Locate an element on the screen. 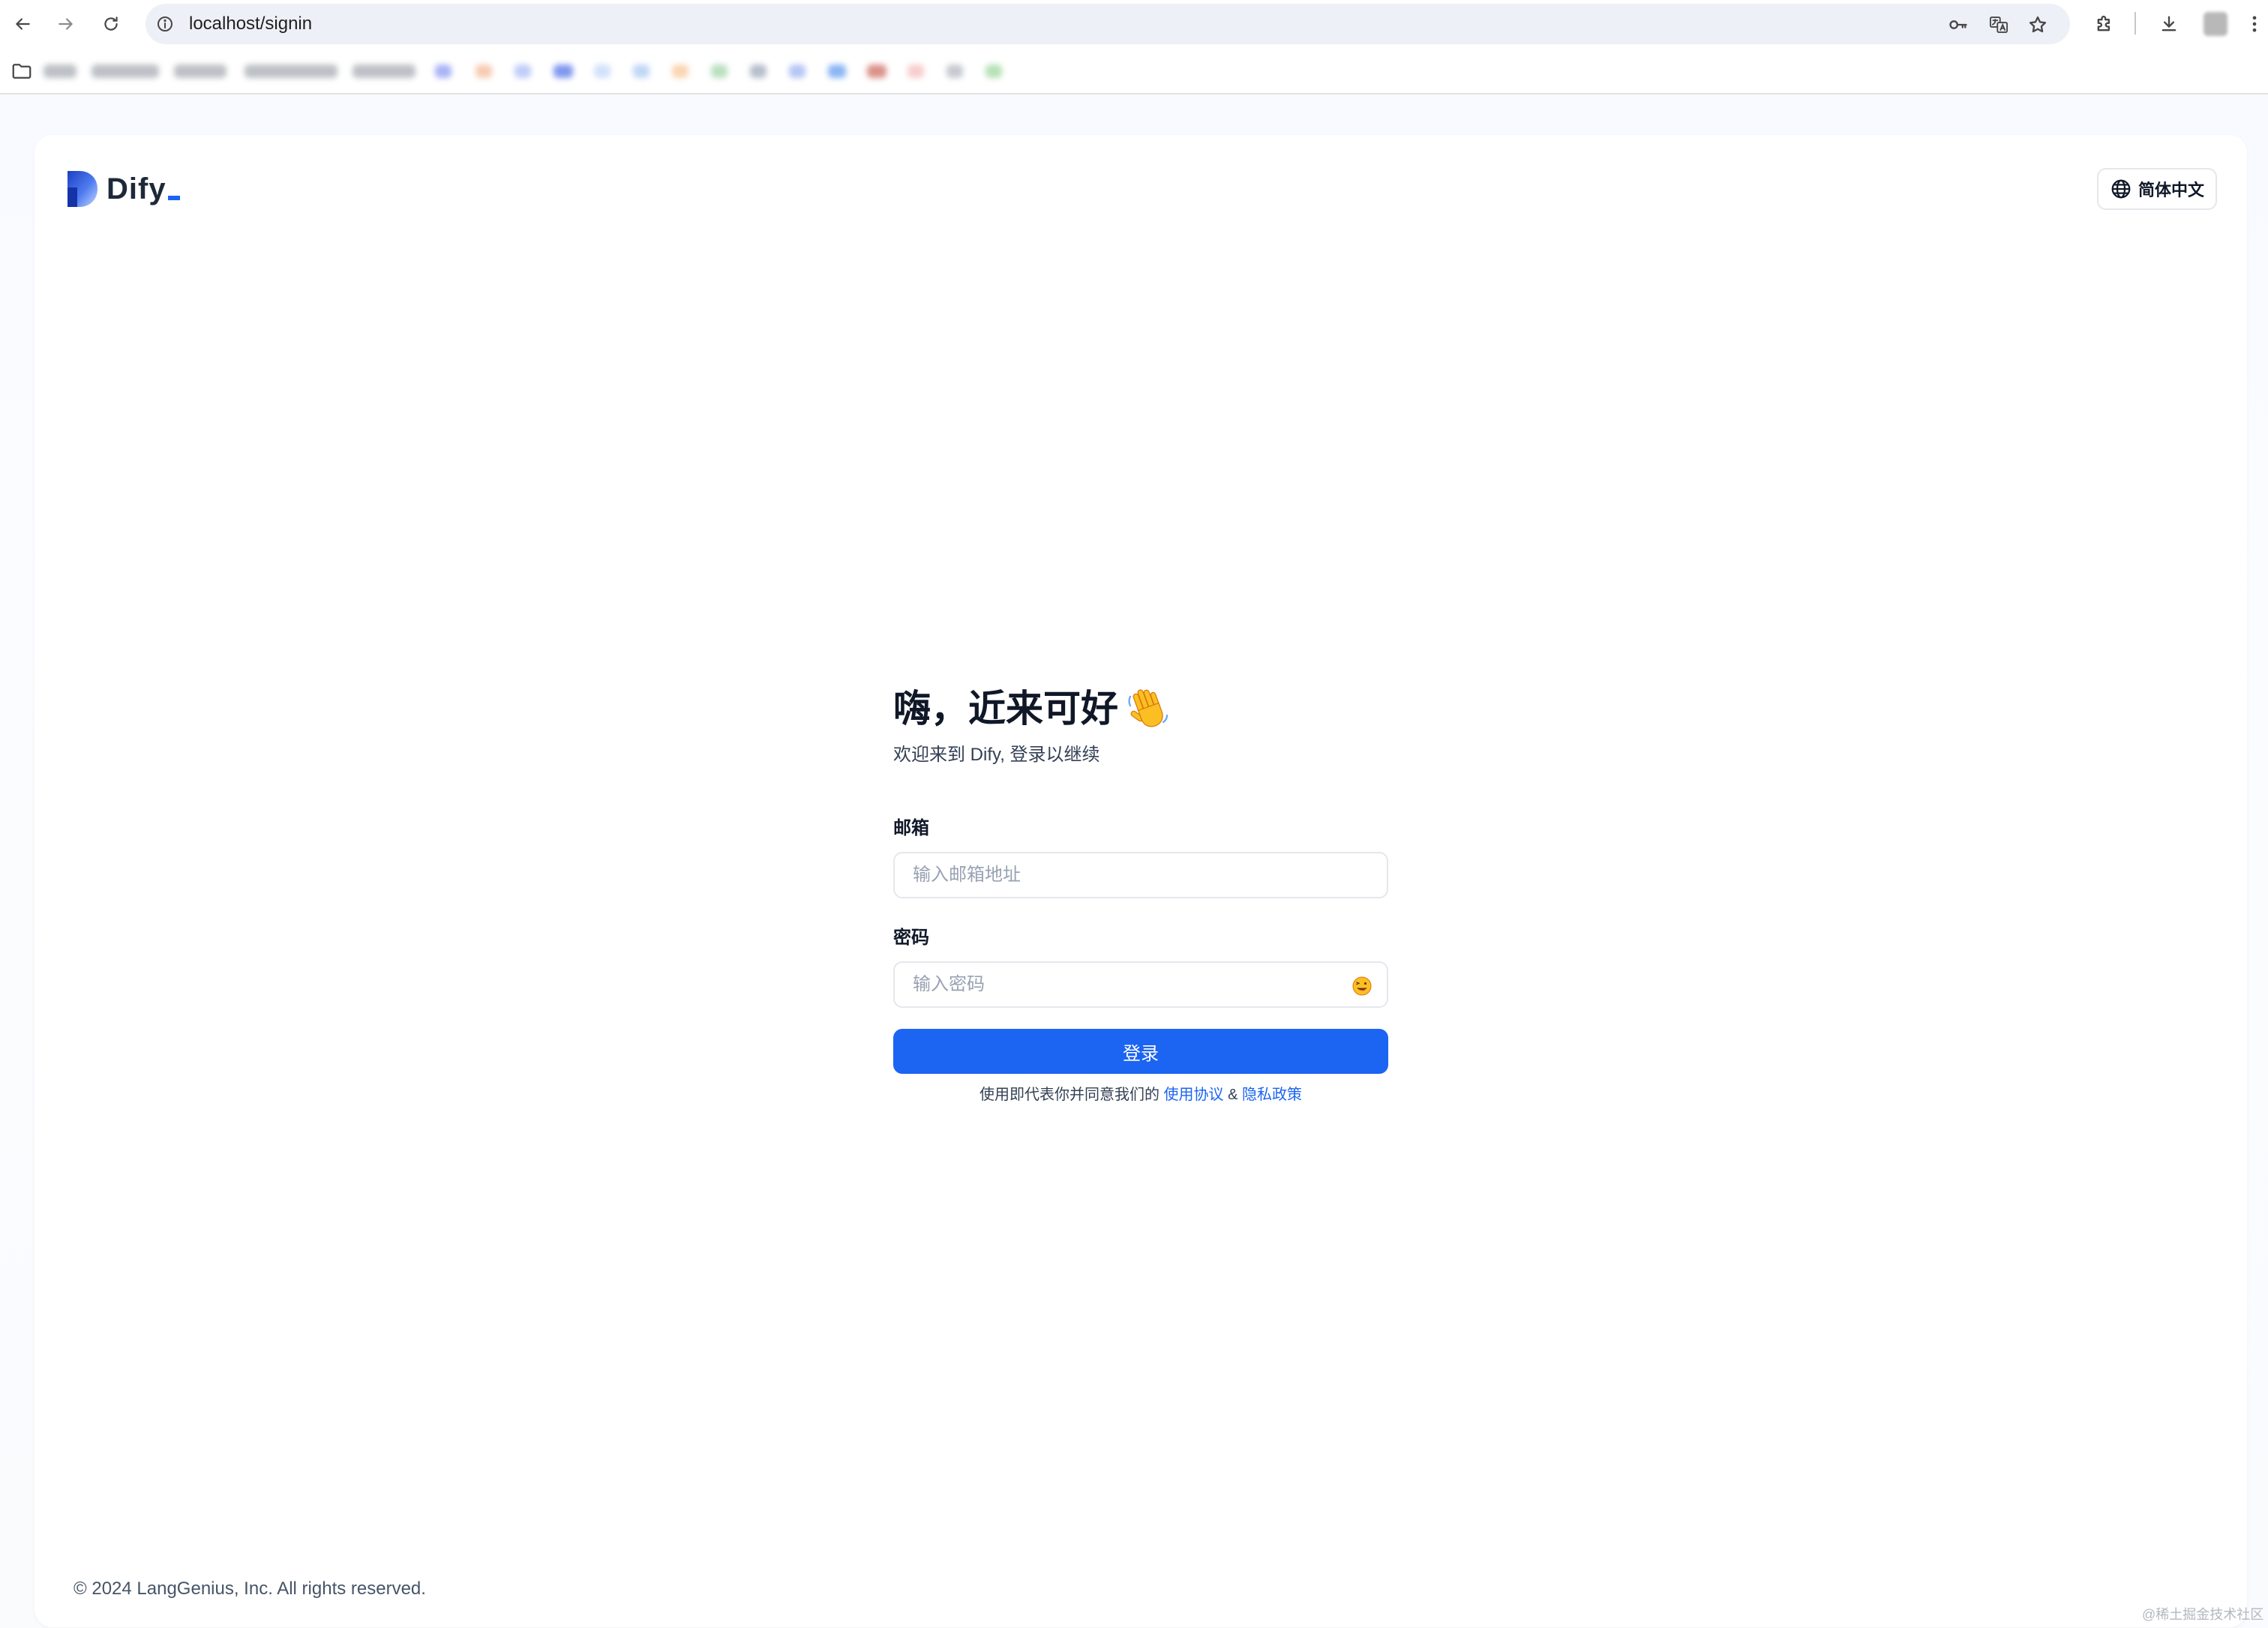 The width and height of the screenshot is (2268, 1628). email-field-wrapper is located at coordinates (1140, 875).